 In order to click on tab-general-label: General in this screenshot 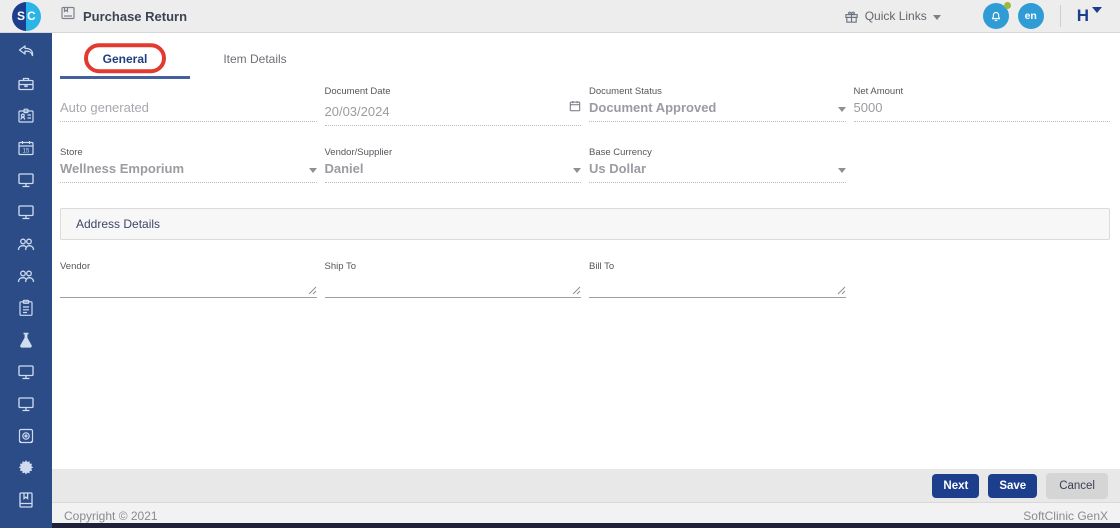, I will do `click(125, 59)`.